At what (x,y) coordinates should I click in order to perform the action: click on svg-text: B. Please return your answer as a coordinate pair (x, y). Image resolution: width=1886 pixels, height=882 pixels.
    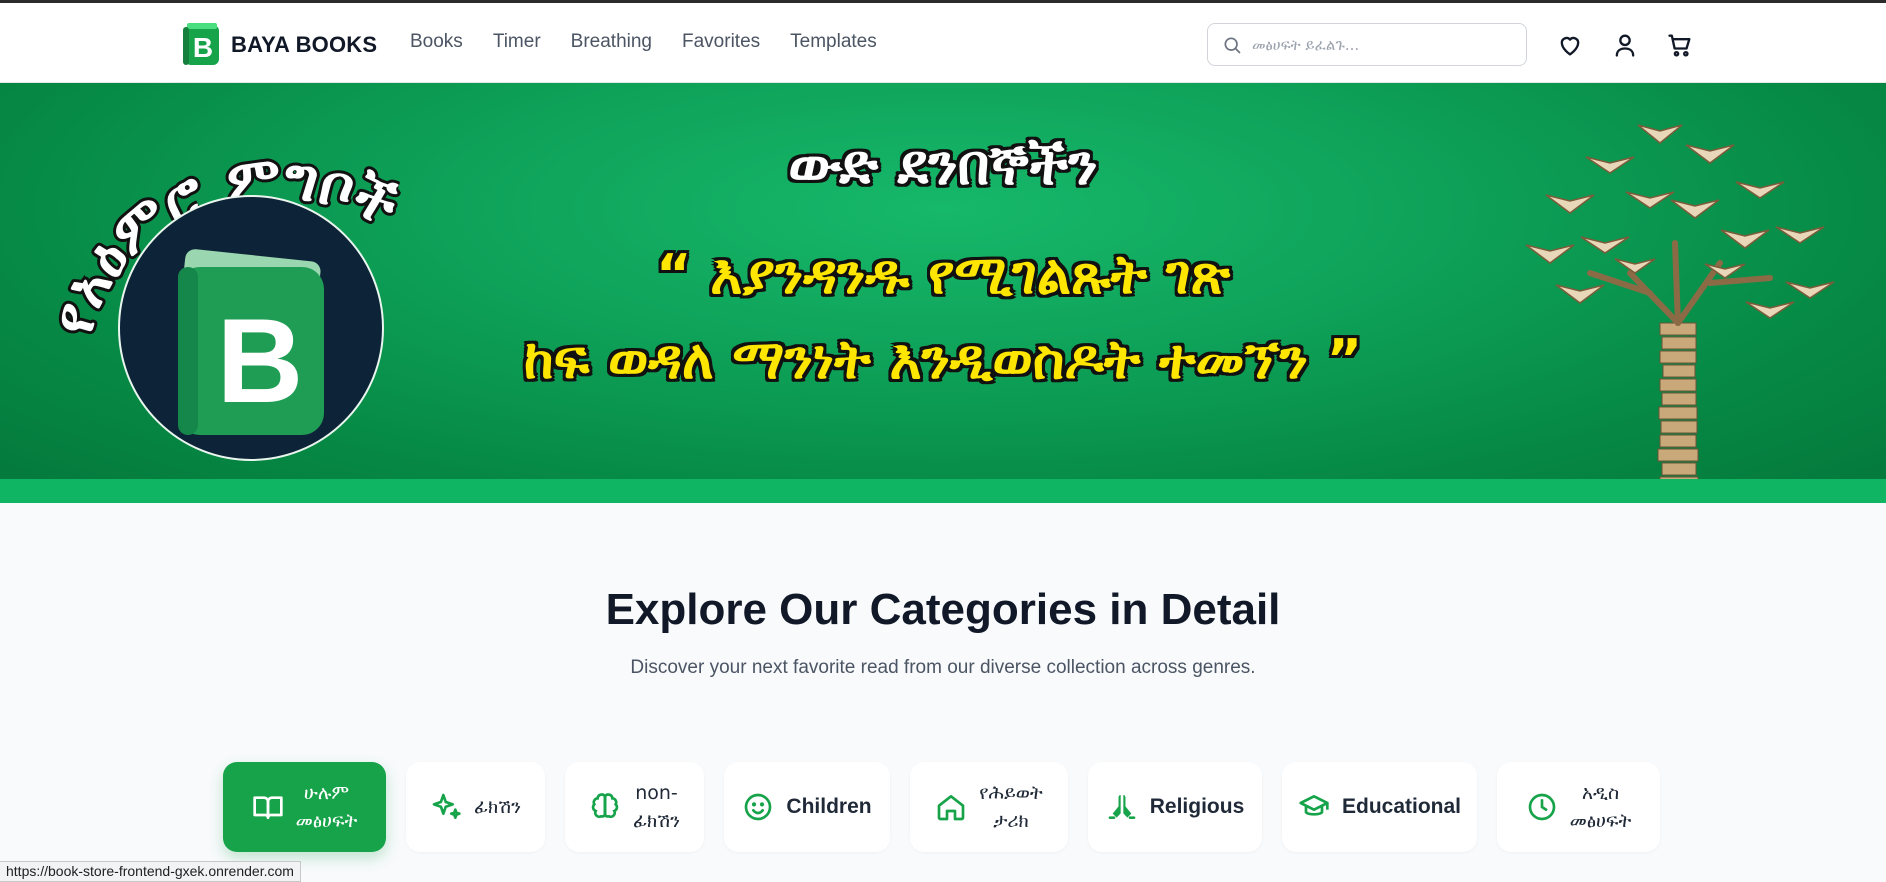
    Looking at the image, I should click on (203, 47).